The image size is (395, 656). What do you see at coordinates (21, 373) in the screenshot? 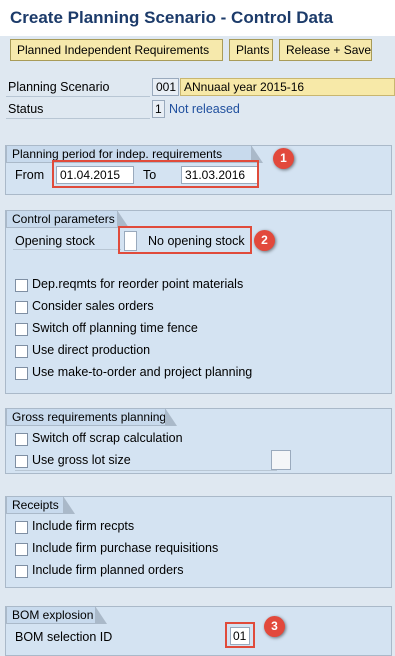
I see `make-to-order-checkbox` at bounding box center [21, 373].